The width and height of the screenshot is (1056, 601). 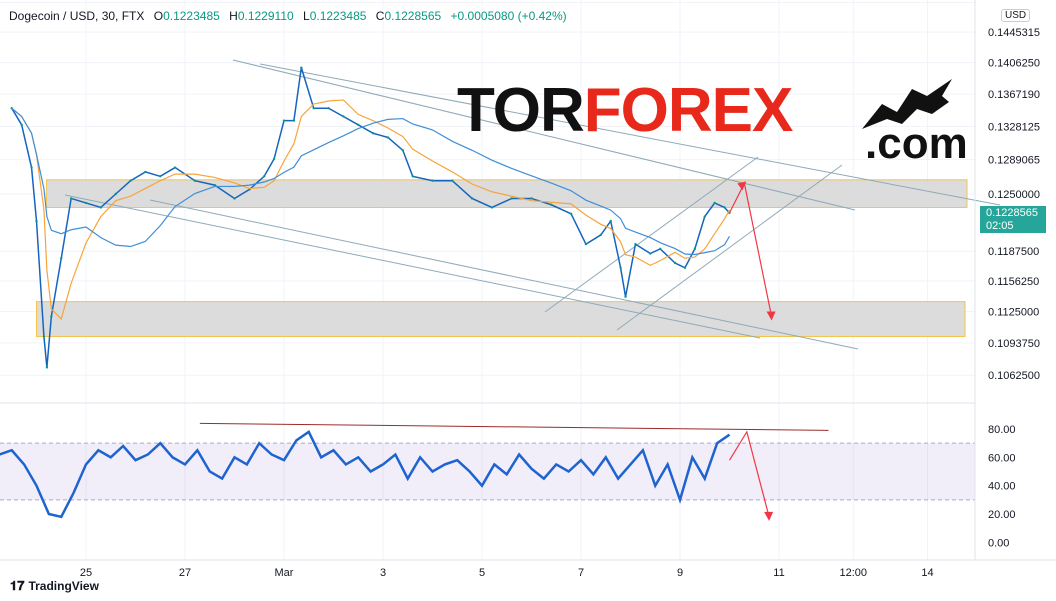 What do you see at coordinates (1013, 252) in the screenshot?
I see `price-tick-label: 0.1187500` at bounding box center [1013, 252].